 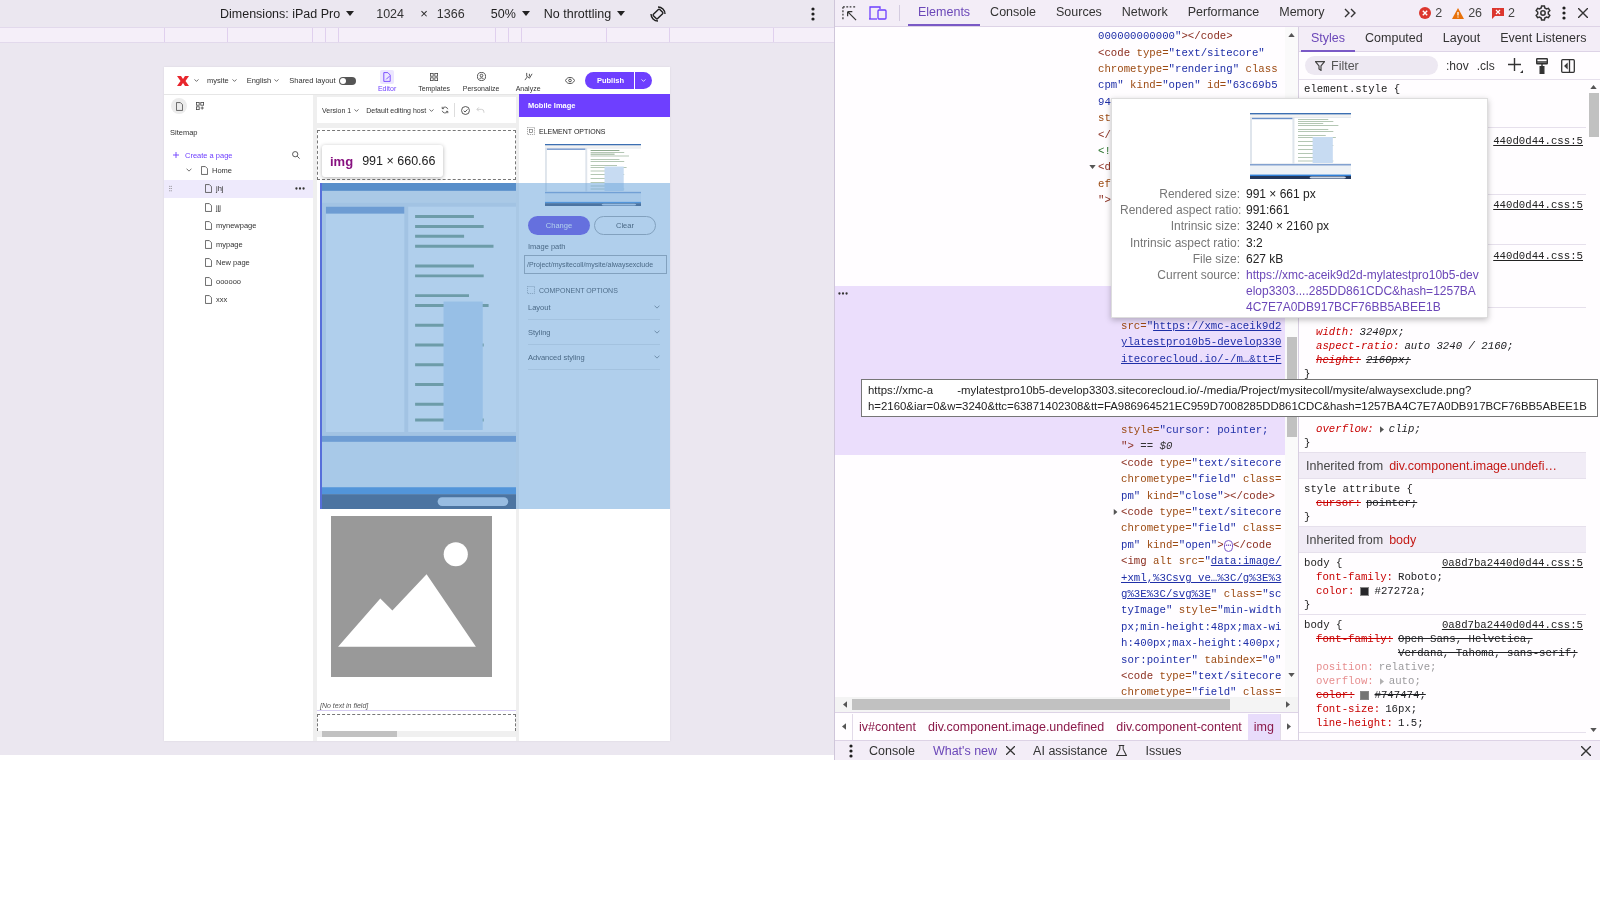 I want to click on info-value: 991 × 661 px, so click(x=1281, y=194).